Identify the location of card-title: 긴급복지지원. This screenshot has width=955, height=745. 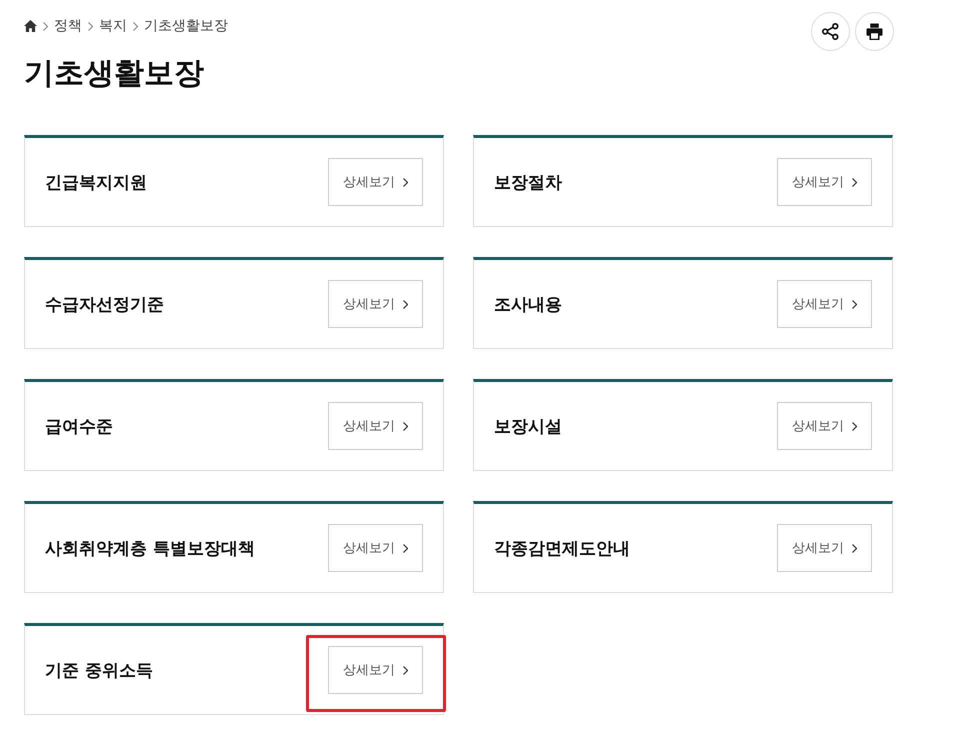
(96, 183).